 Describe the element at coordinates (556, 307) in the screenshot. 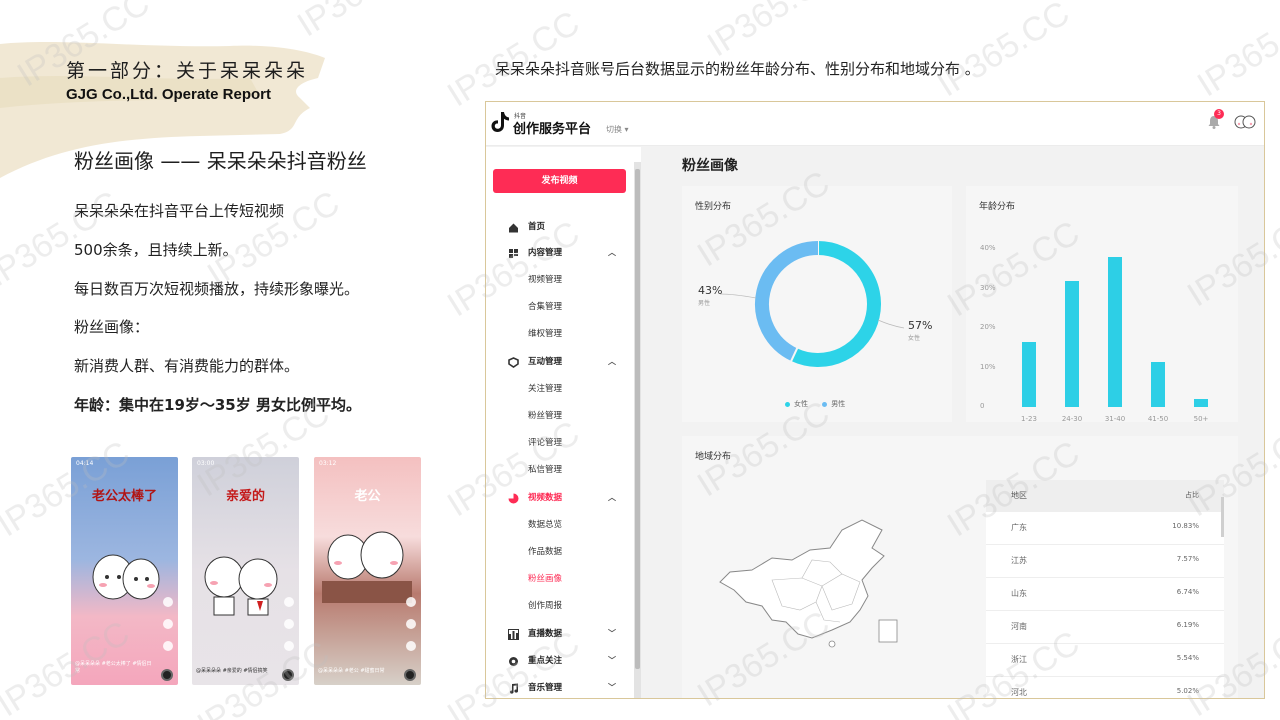

I see `sidebar-item-3: 合集管理` at that location.